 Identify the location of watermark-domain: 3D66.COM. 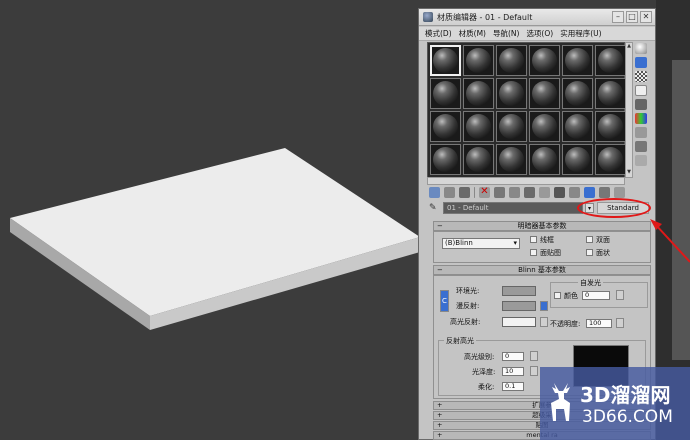
(627, 417).